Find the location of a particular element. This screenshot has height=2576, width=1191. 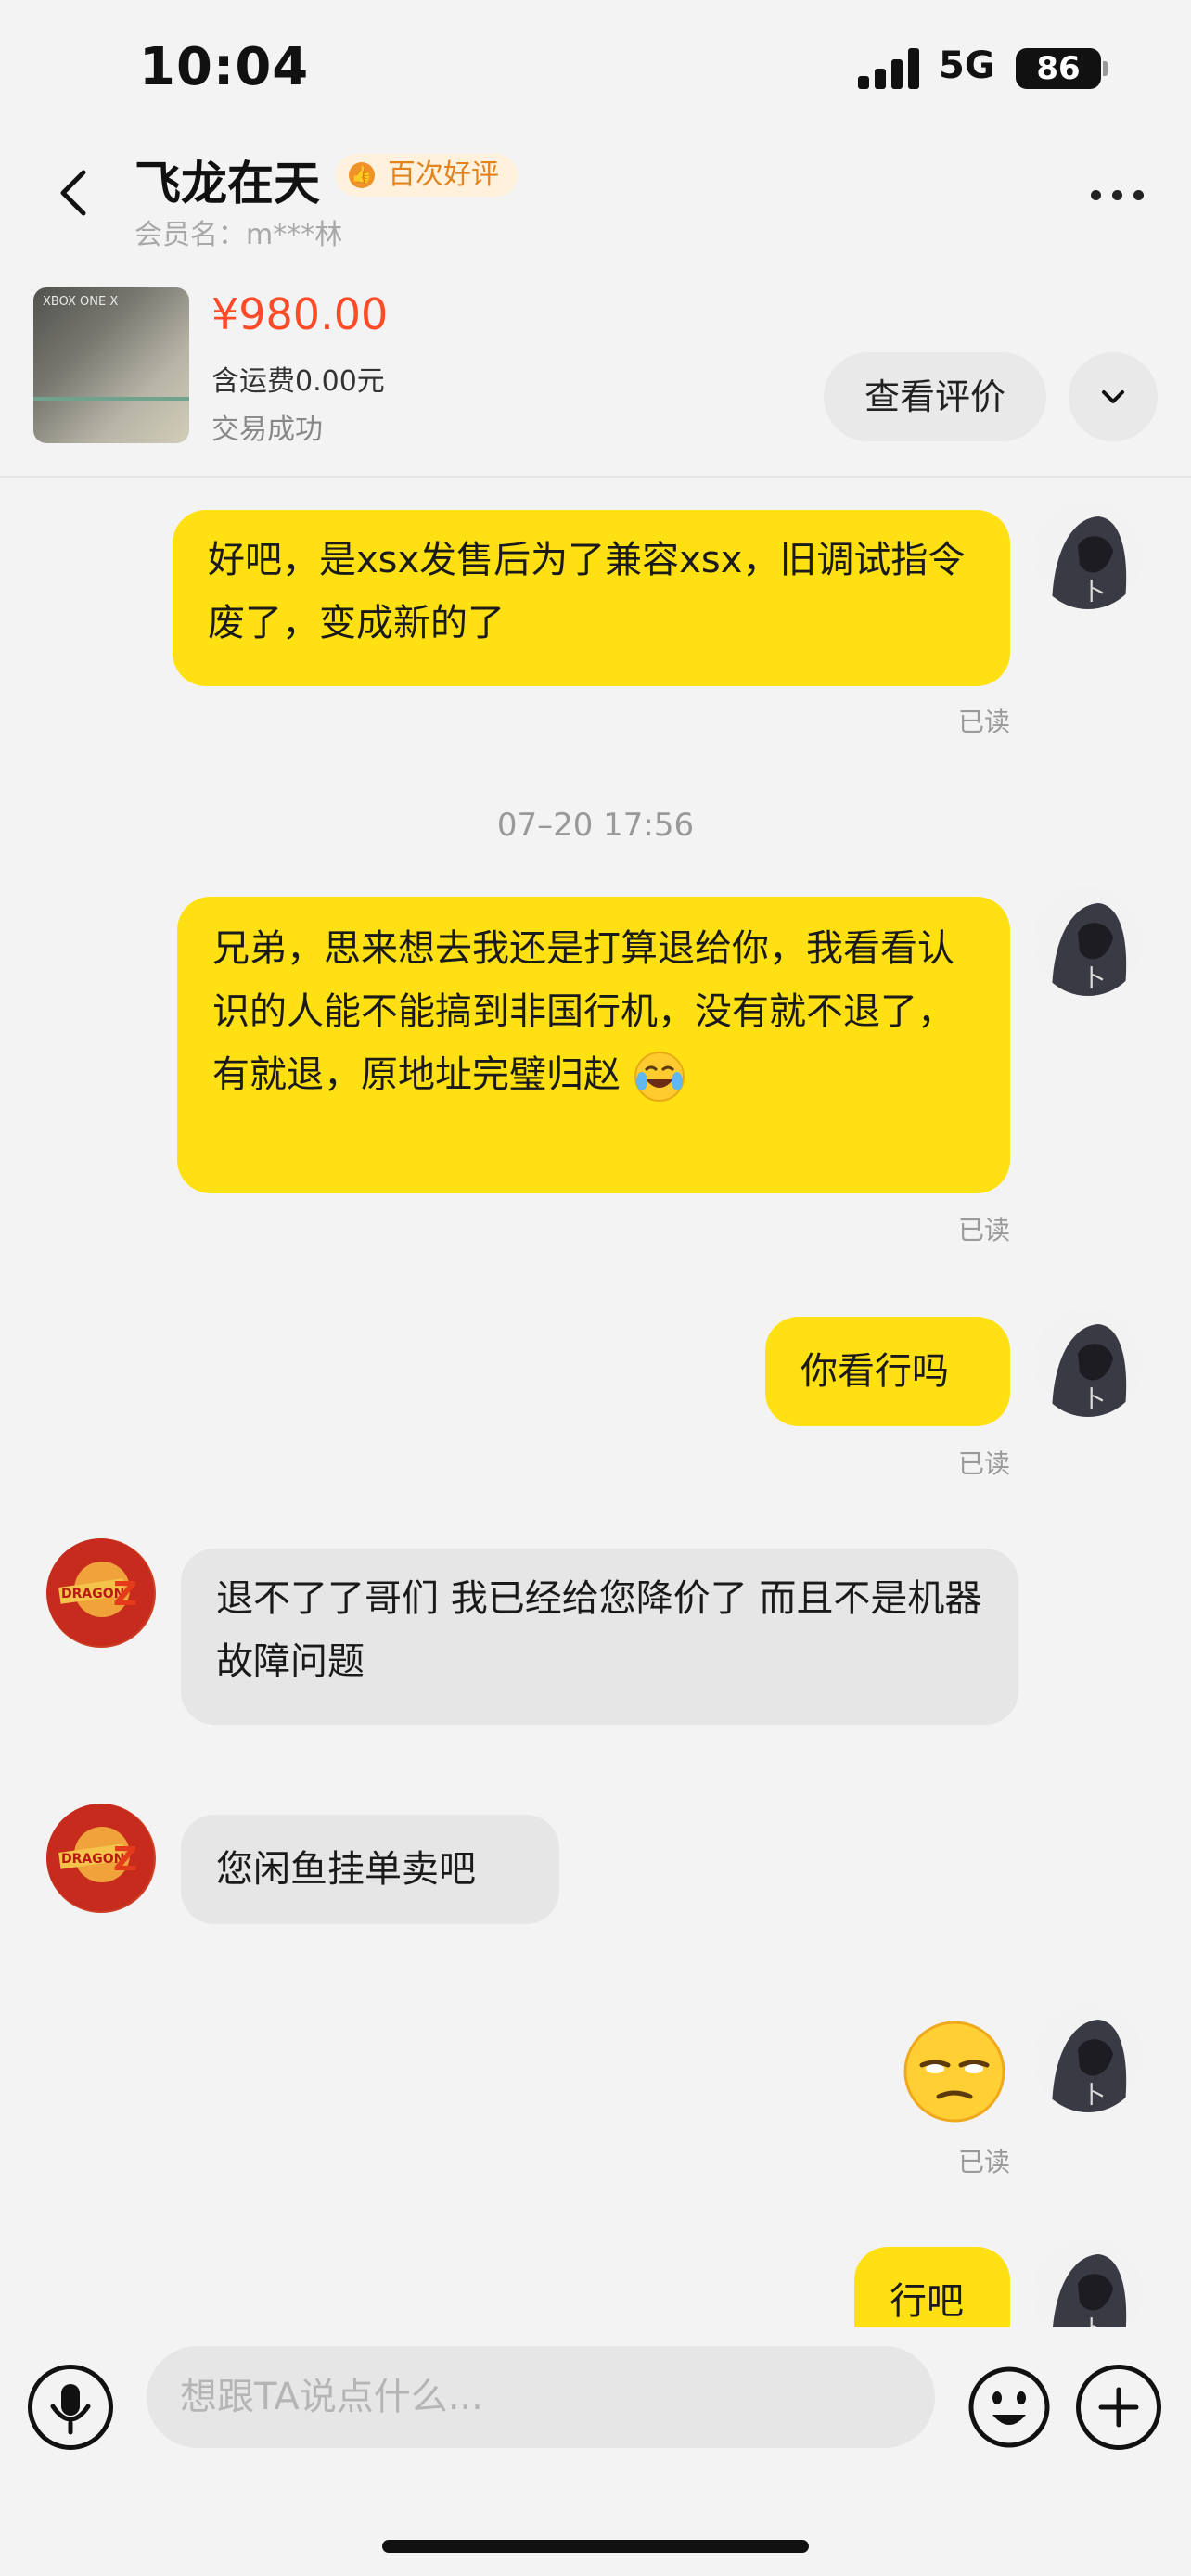

message-bubble: 你看行吗 is located at coordinates (887, 1371).